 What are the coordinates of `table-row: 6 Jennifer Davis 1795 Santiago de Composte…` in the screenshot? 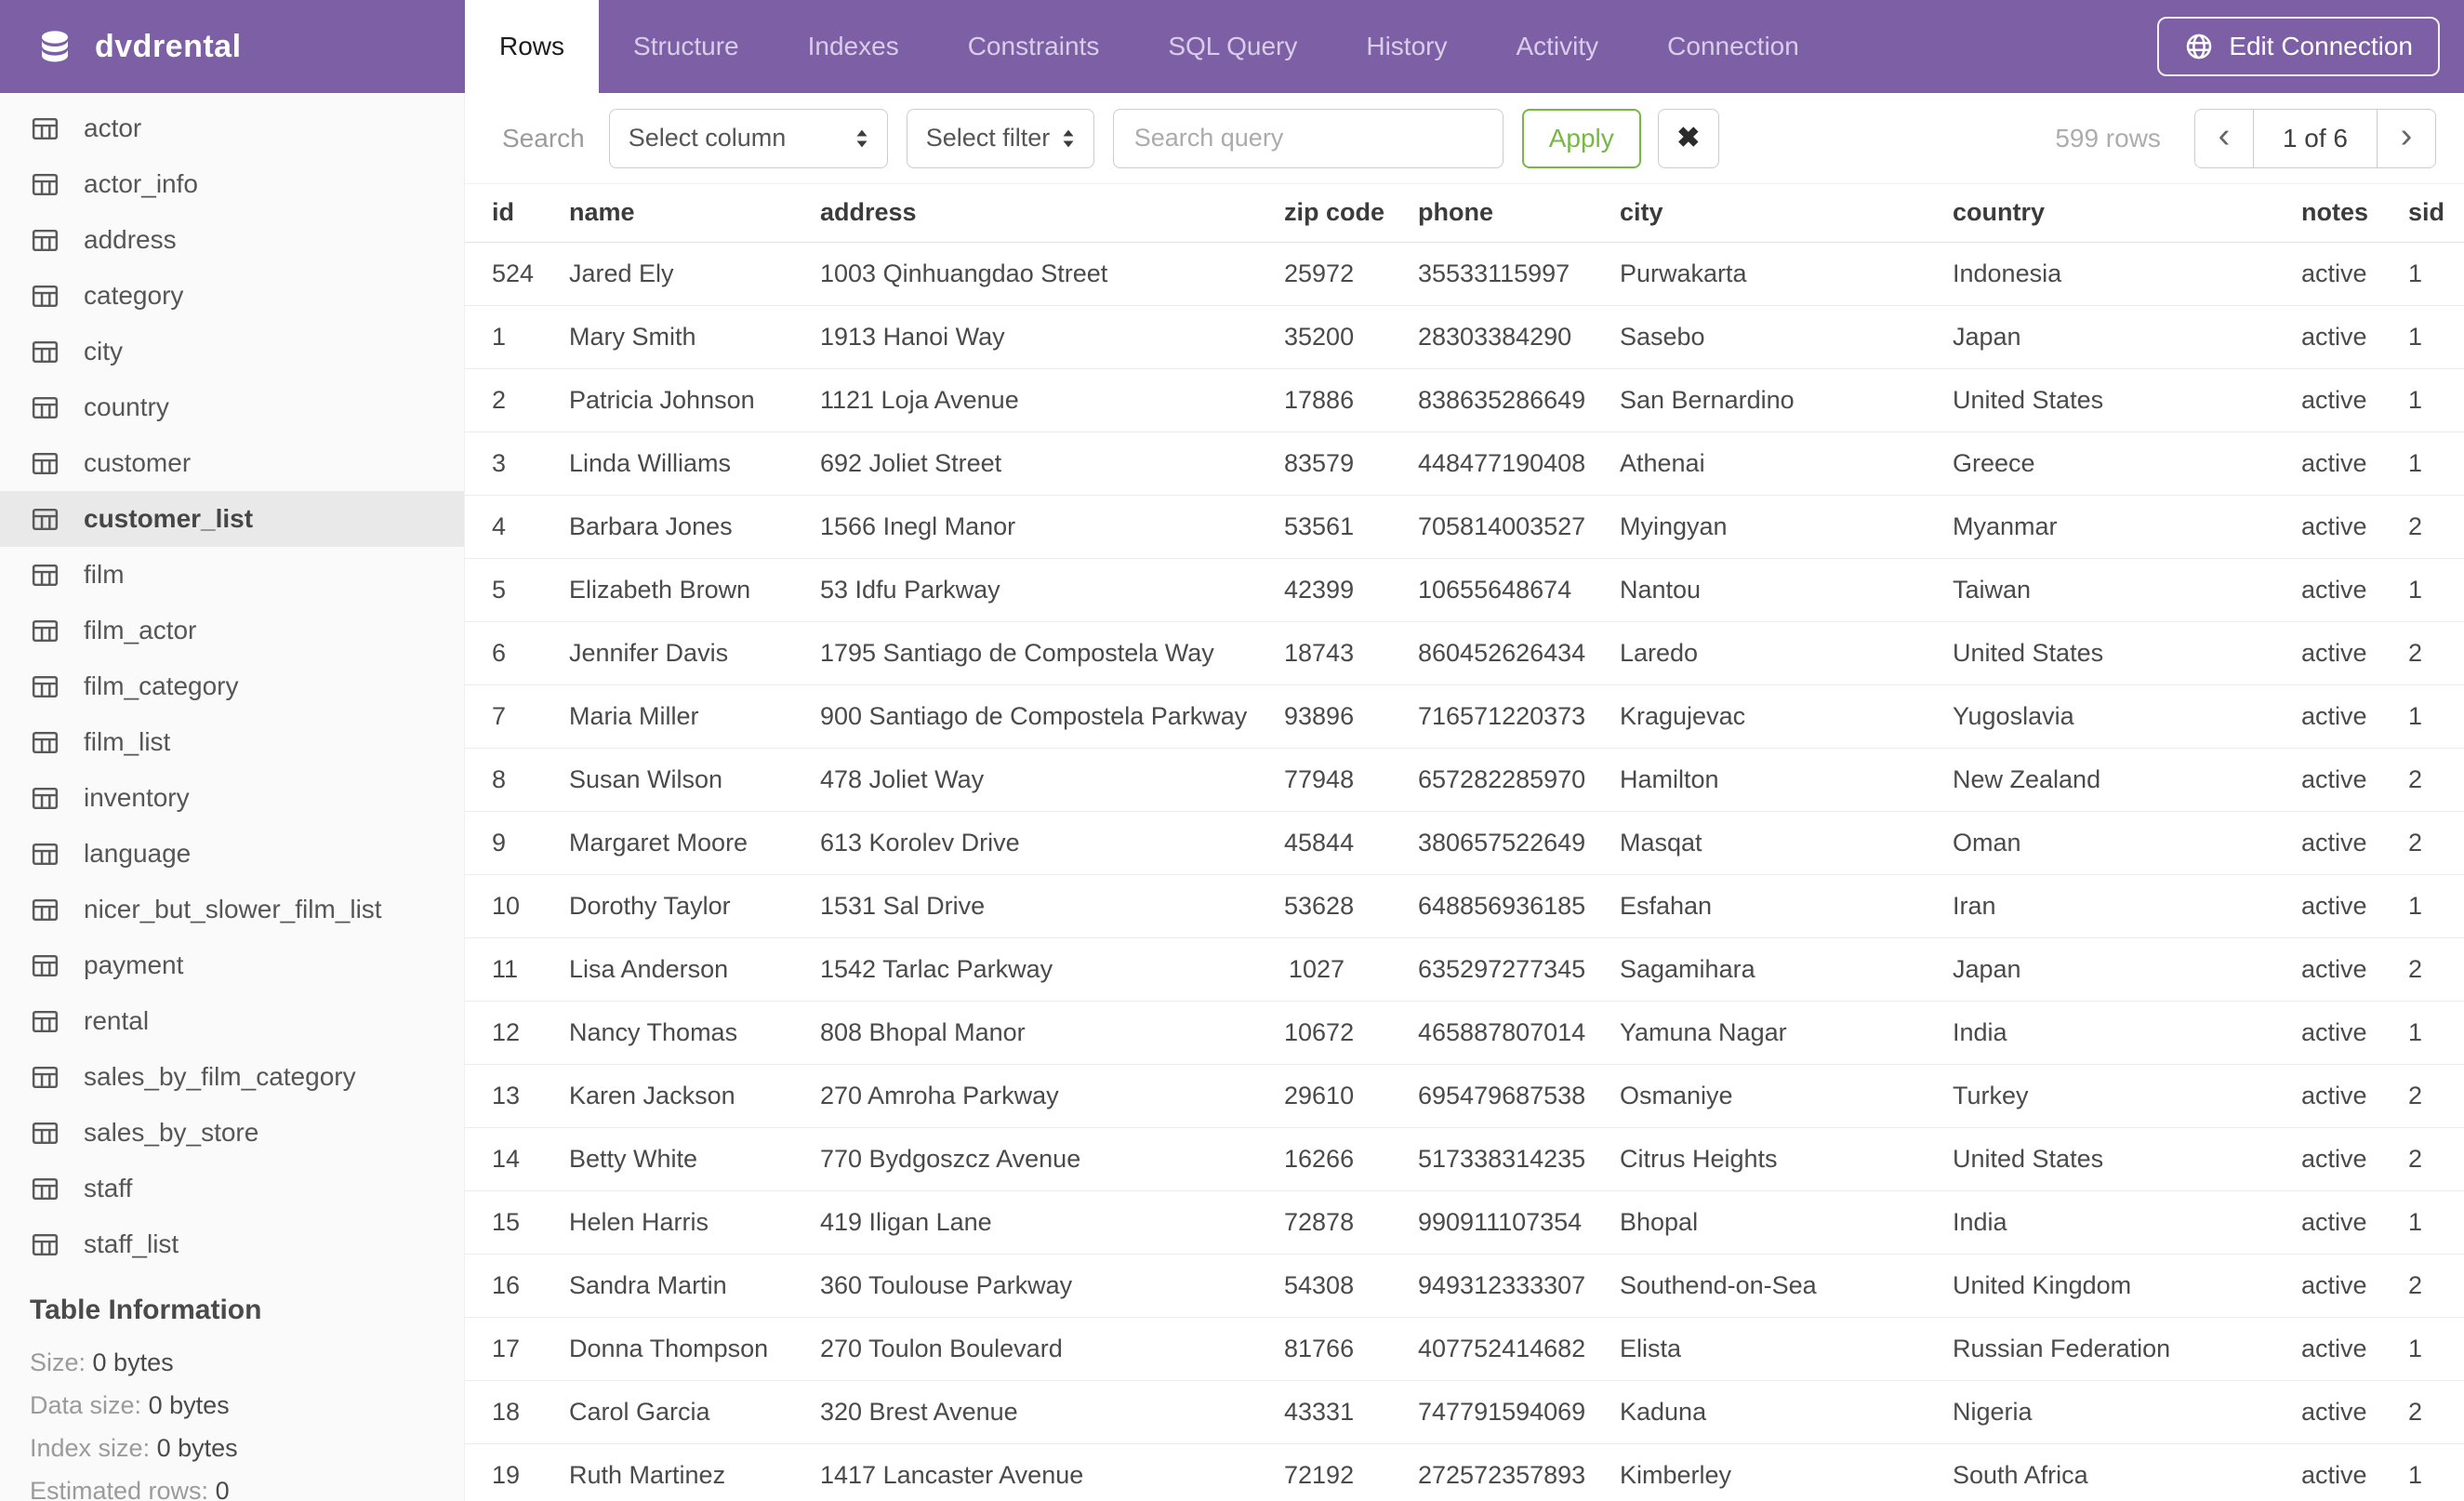 It's located at (1464, 653).